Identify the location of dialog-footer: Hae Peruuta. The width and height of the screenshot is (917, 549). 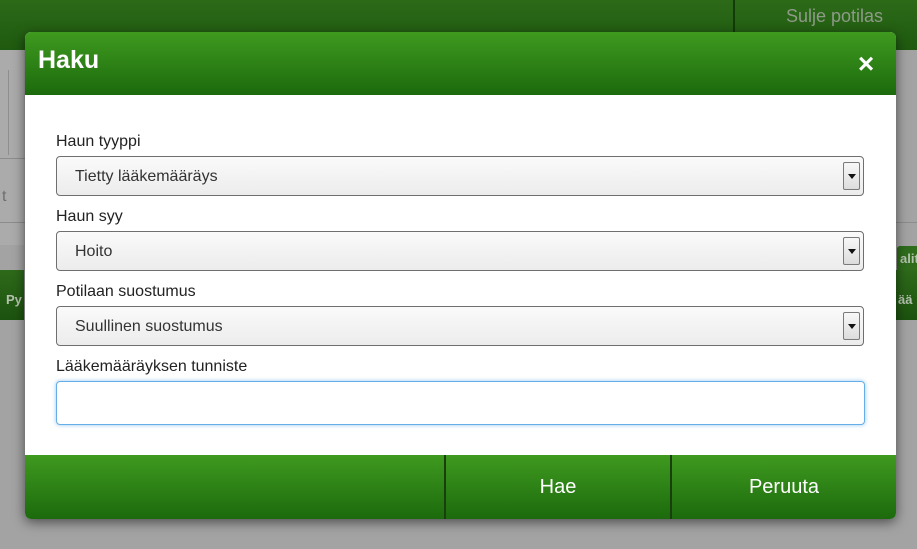
(460, 487).